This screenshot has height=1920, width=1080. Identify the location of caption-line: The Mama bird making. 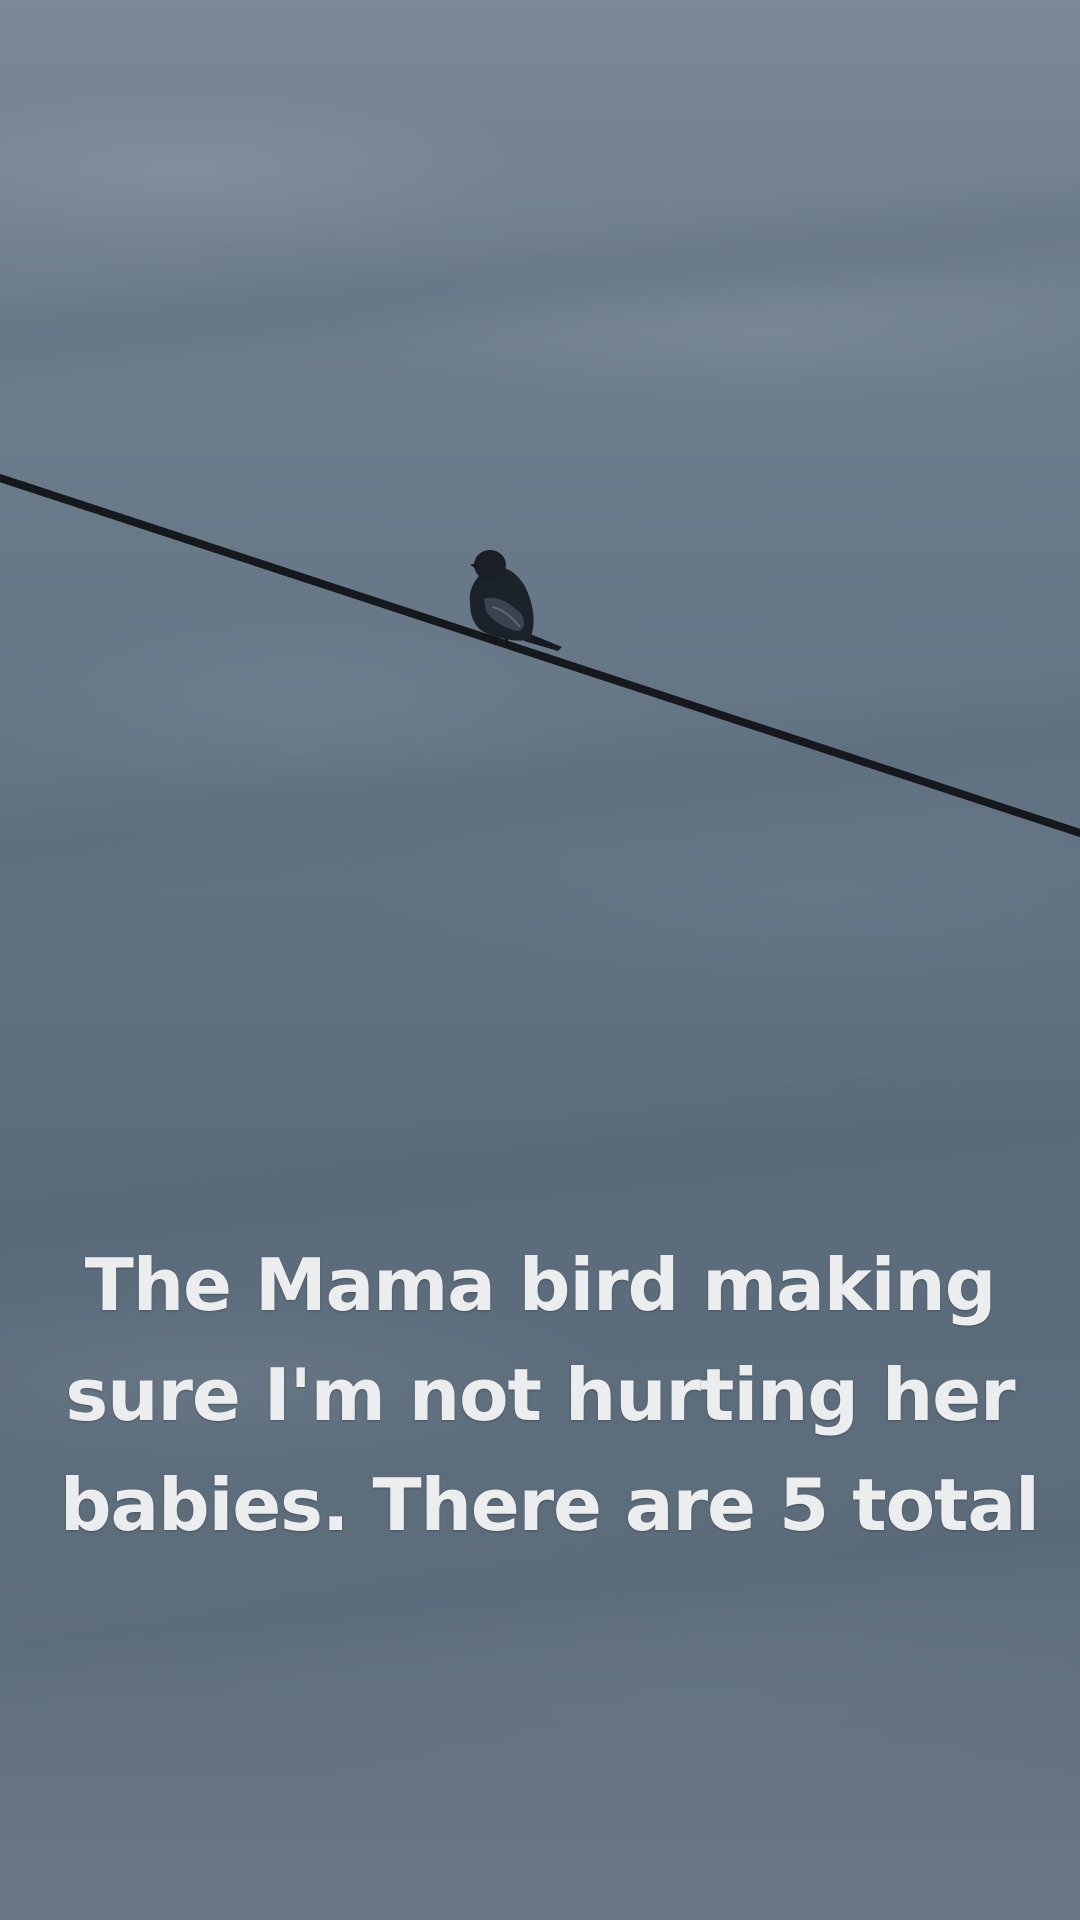
(540, 1285).